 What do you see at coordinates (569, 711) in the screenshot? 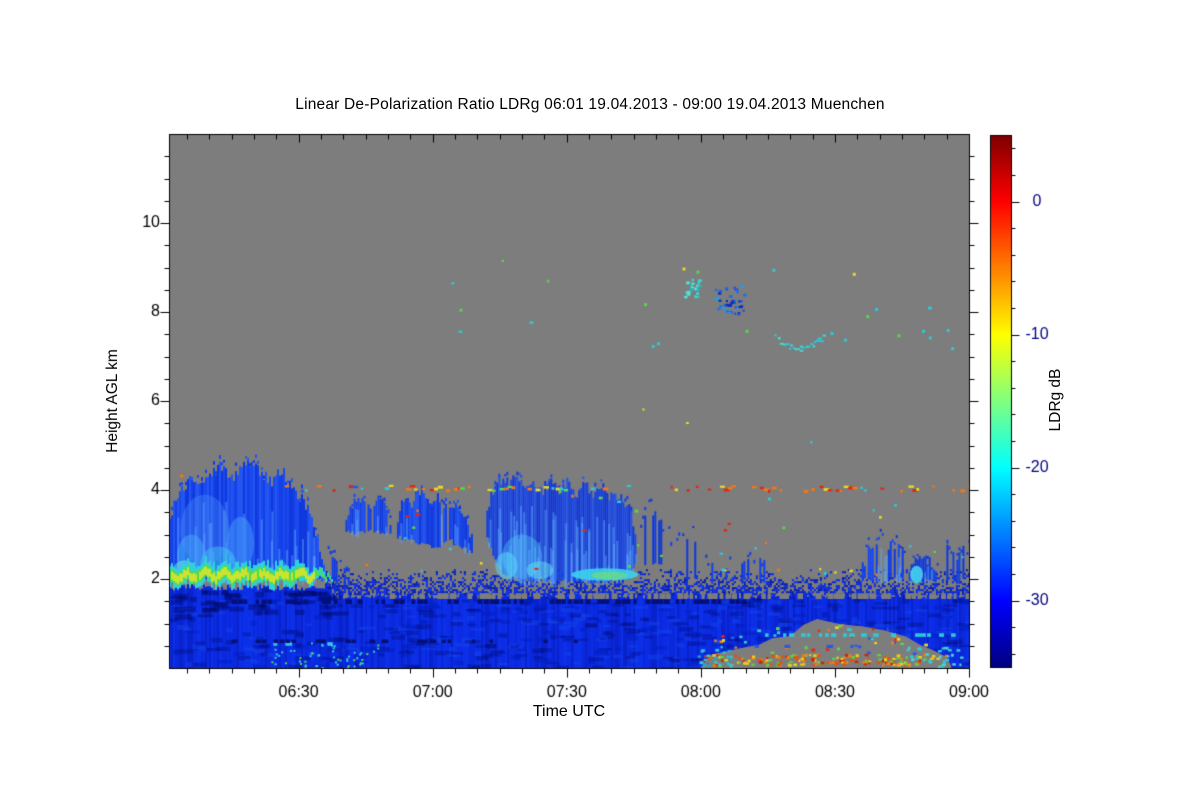
I see `x-axis-label: Time UTC` at bounding box center [569, 711].